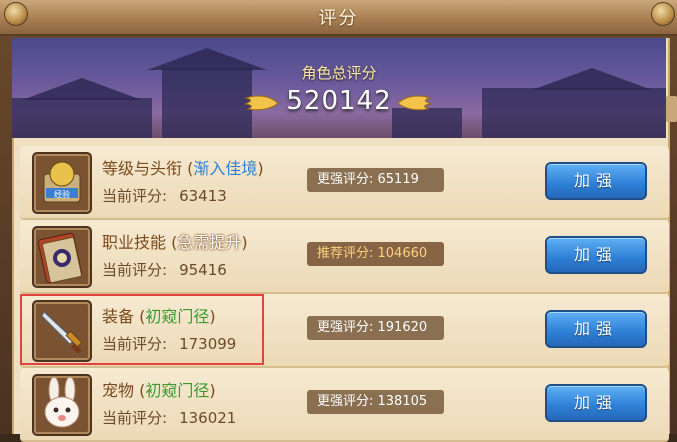  What do you see at coordinates (134, 242) in the screenshot?
I see `row-name: 职业技能` at bounding box center [134, 242].